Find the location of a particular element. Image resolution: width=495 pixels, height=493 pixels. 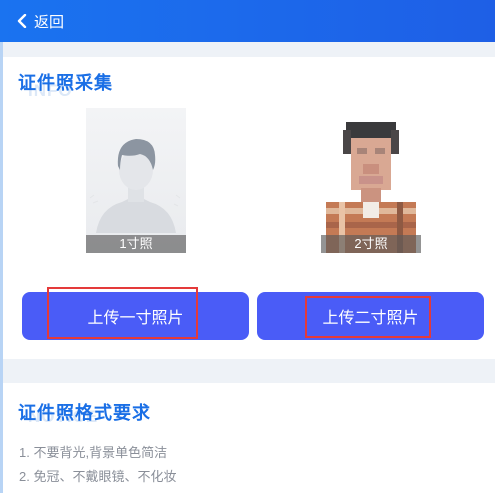

two-inch-photo: 2寸照 is located at coordinates (371, 180).